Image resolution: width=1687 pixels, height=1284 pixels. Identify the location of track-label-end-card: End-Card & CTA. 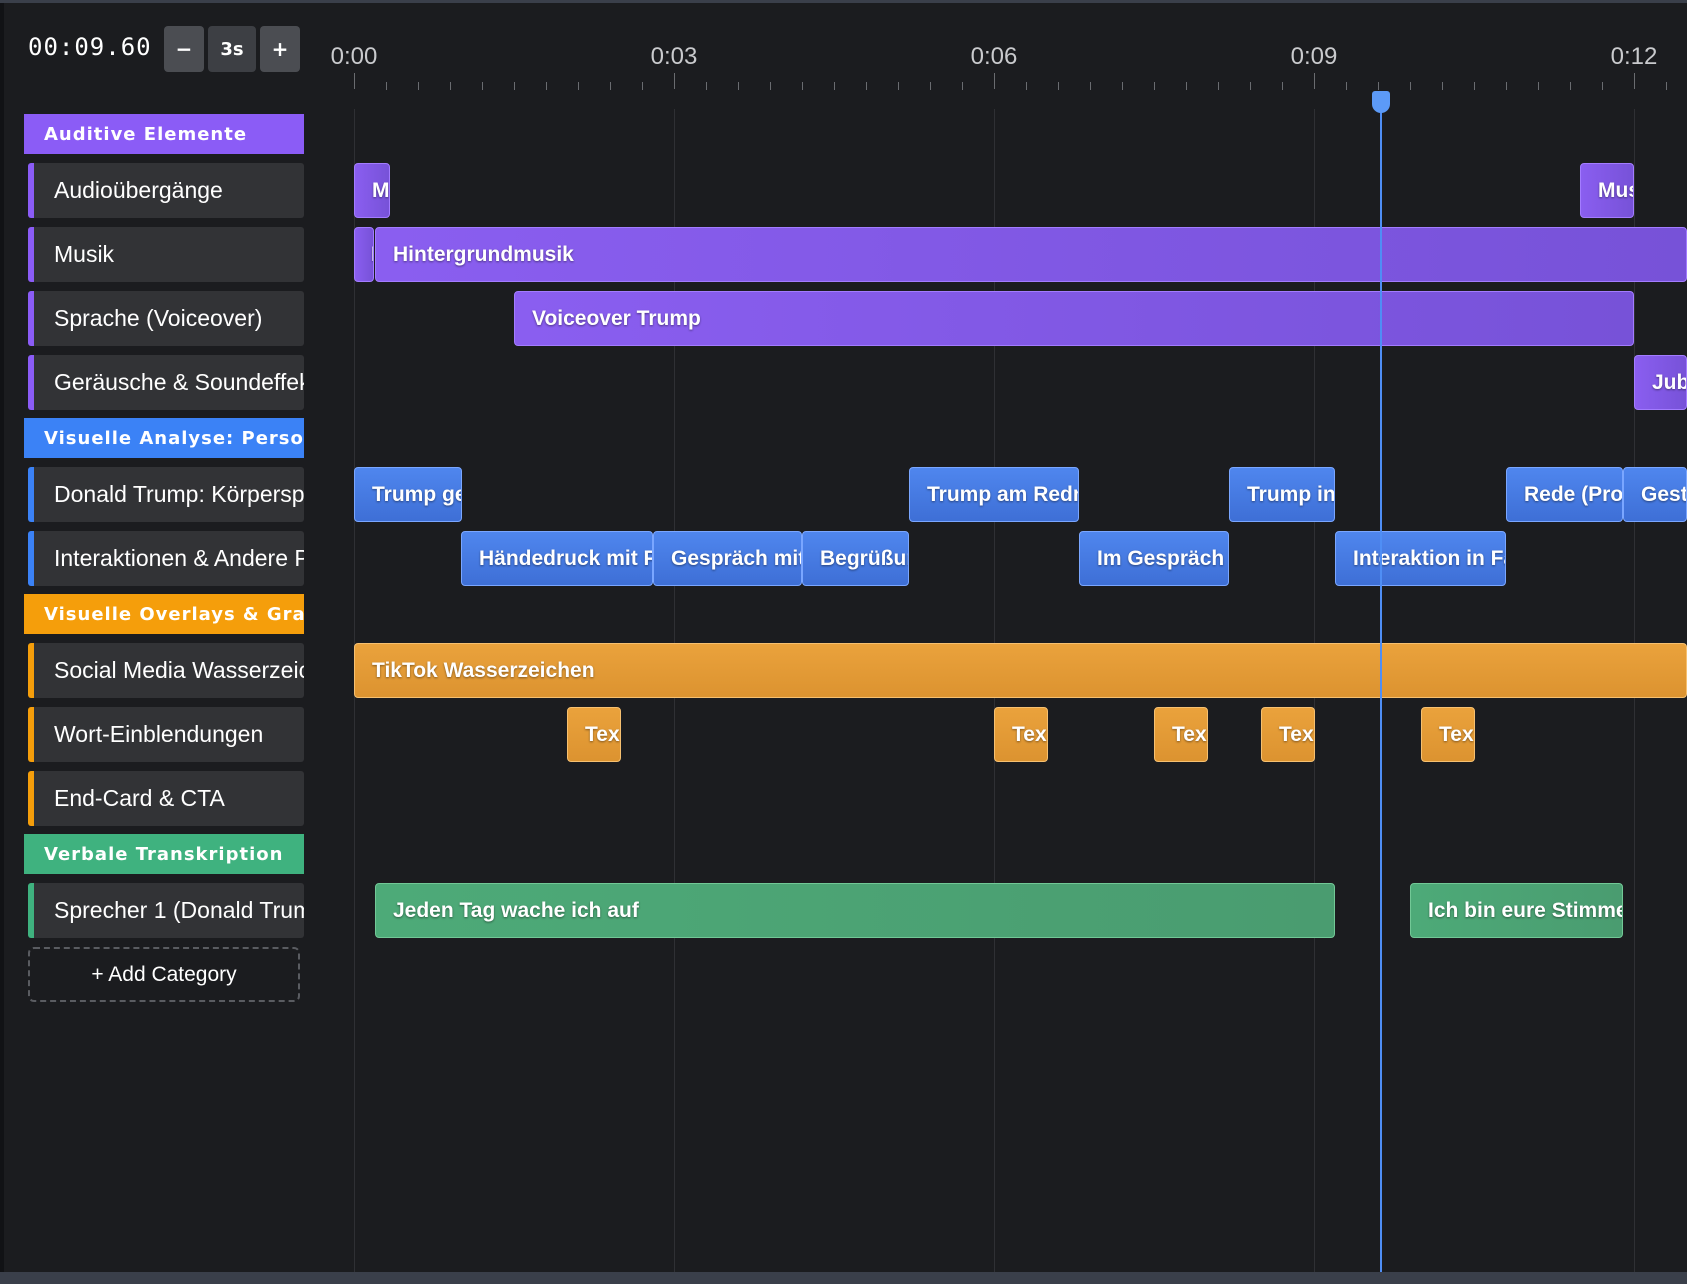
(166, 798).